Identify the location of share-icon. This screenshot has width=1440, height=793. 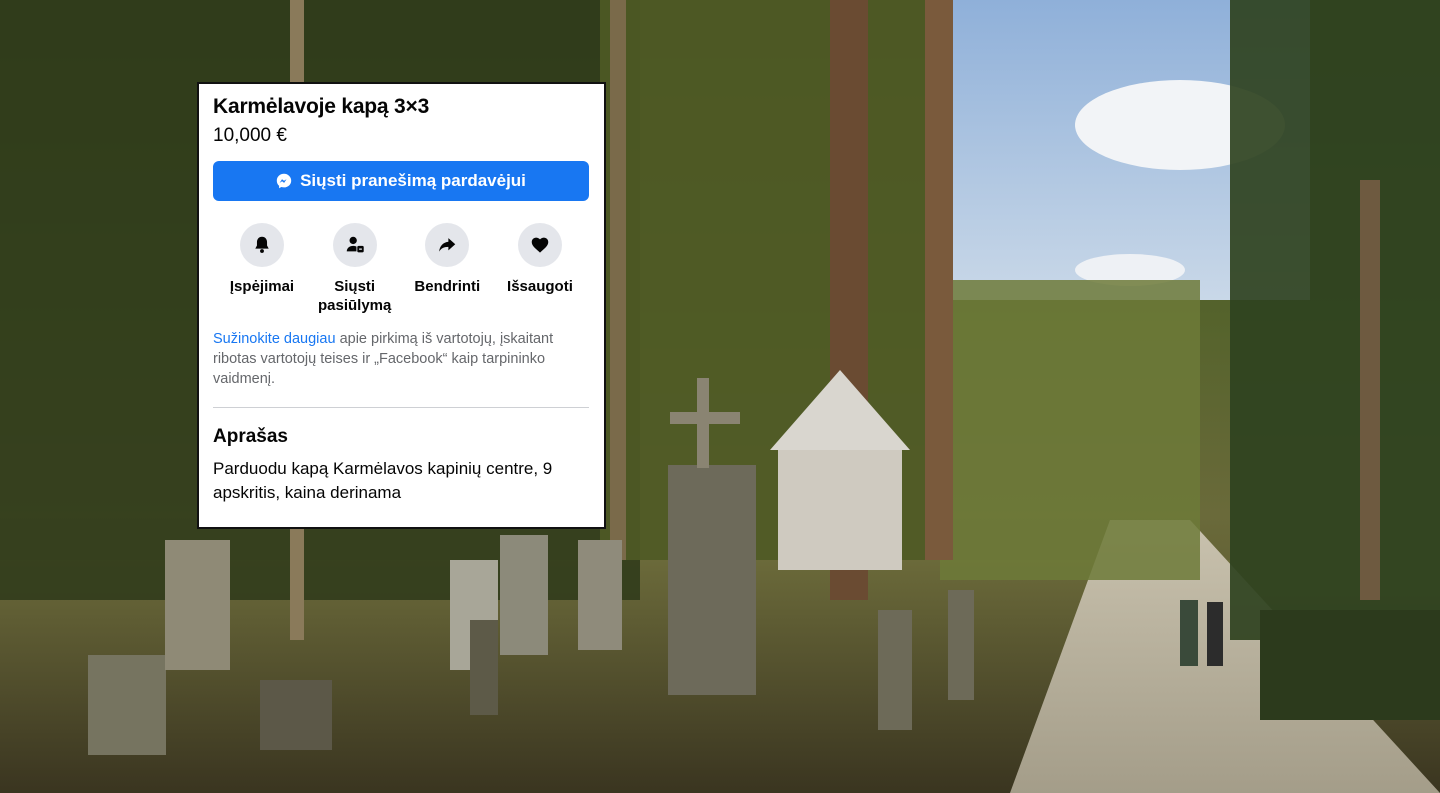
(447, 245).